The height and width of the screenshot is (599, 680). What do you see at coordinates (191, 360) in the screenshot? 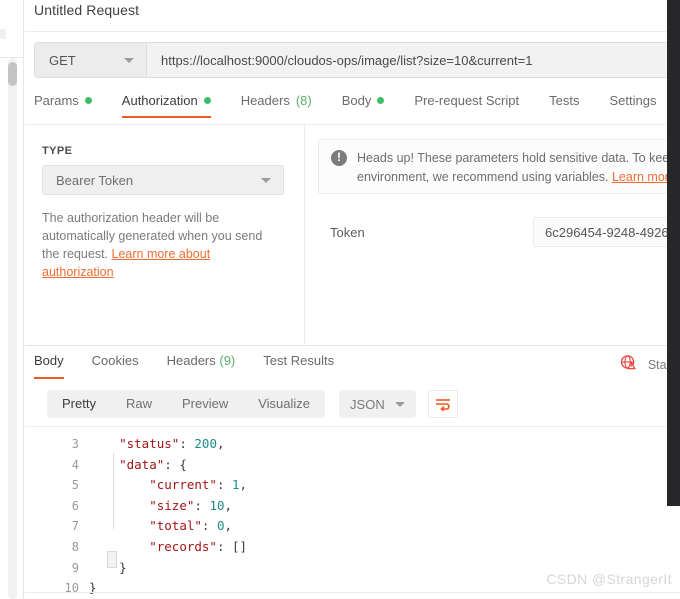
I see `response-tab-label: Headers` at bounding box center [191, 360].